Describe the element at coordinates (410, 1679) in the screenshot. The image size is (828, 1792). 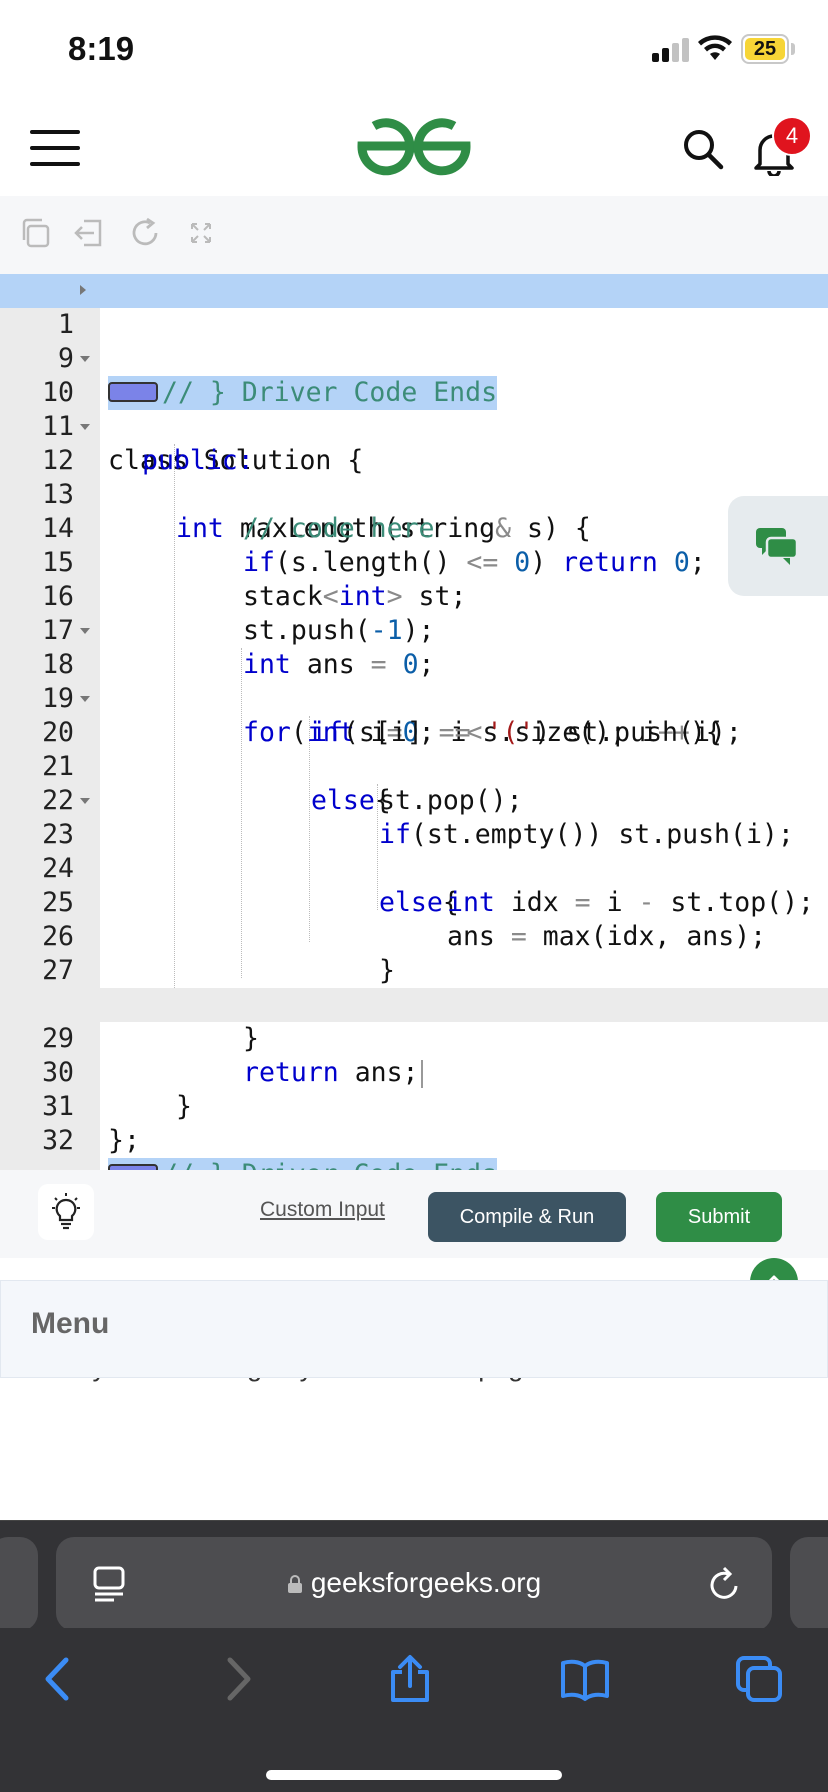
I see `share-icon` at that location.